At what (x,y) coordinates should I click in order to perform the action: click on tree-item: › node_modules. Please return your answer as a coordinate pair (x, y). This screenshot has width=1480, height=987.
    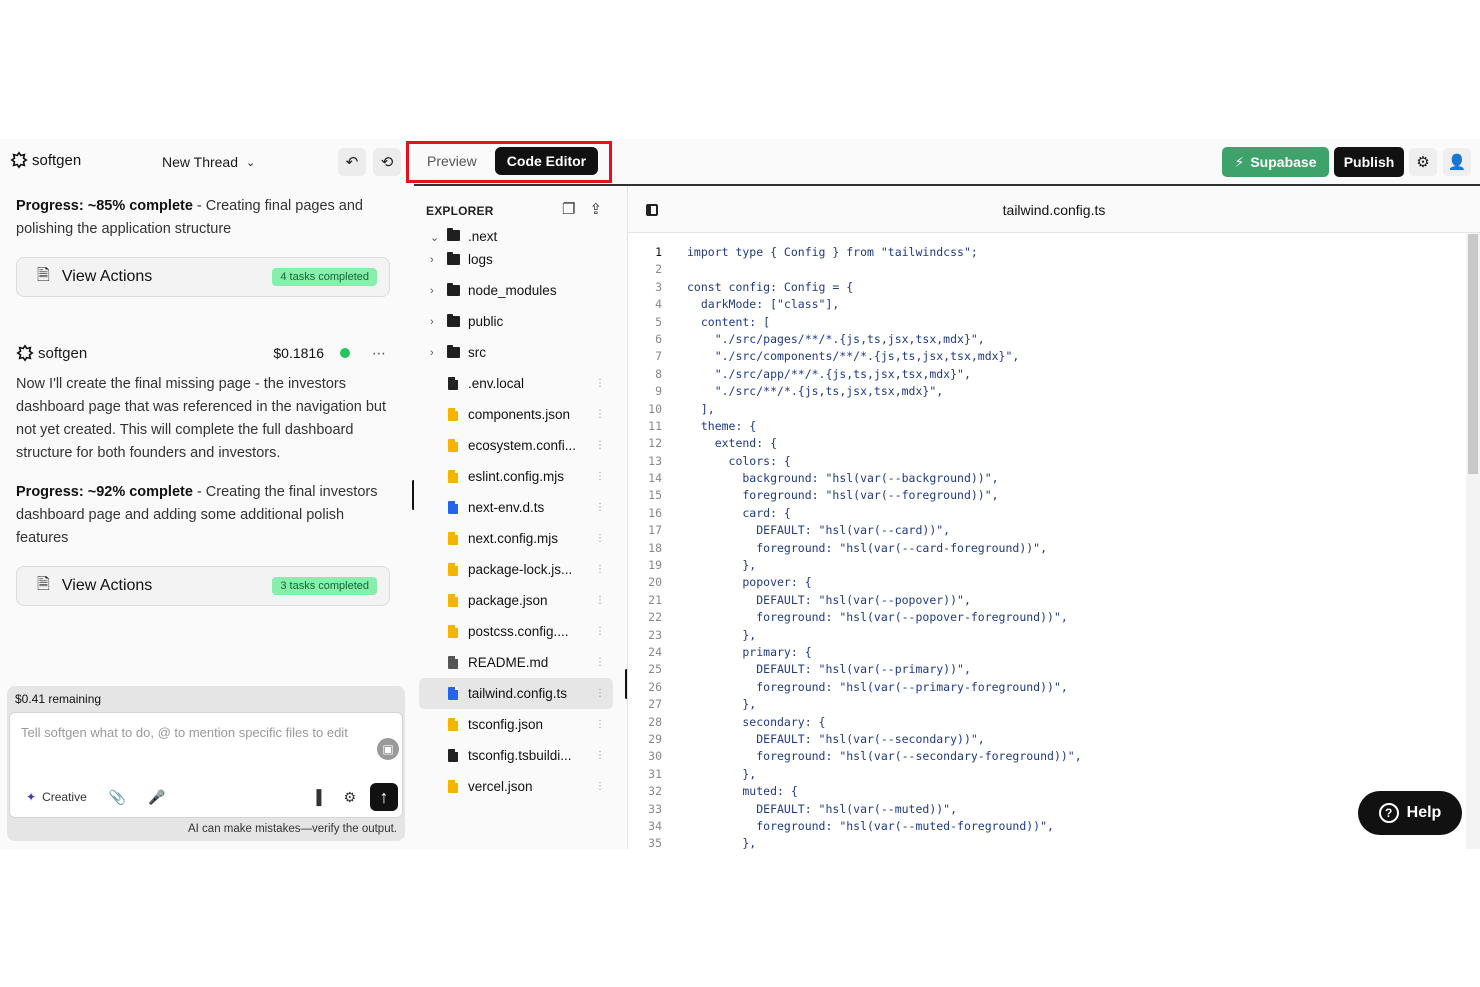
    Looking at the image, I should click on (520, 290).